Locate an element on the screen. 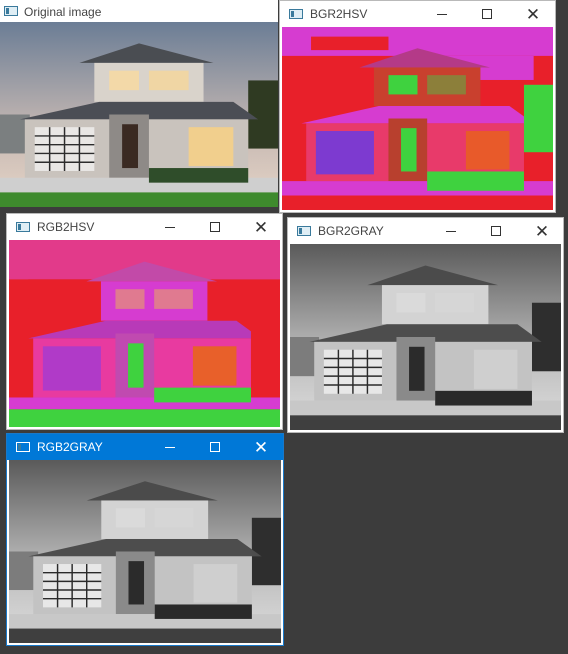 The image size is (568, 654). window-title: BGR2GRAY is located at coordinates (351, 231).